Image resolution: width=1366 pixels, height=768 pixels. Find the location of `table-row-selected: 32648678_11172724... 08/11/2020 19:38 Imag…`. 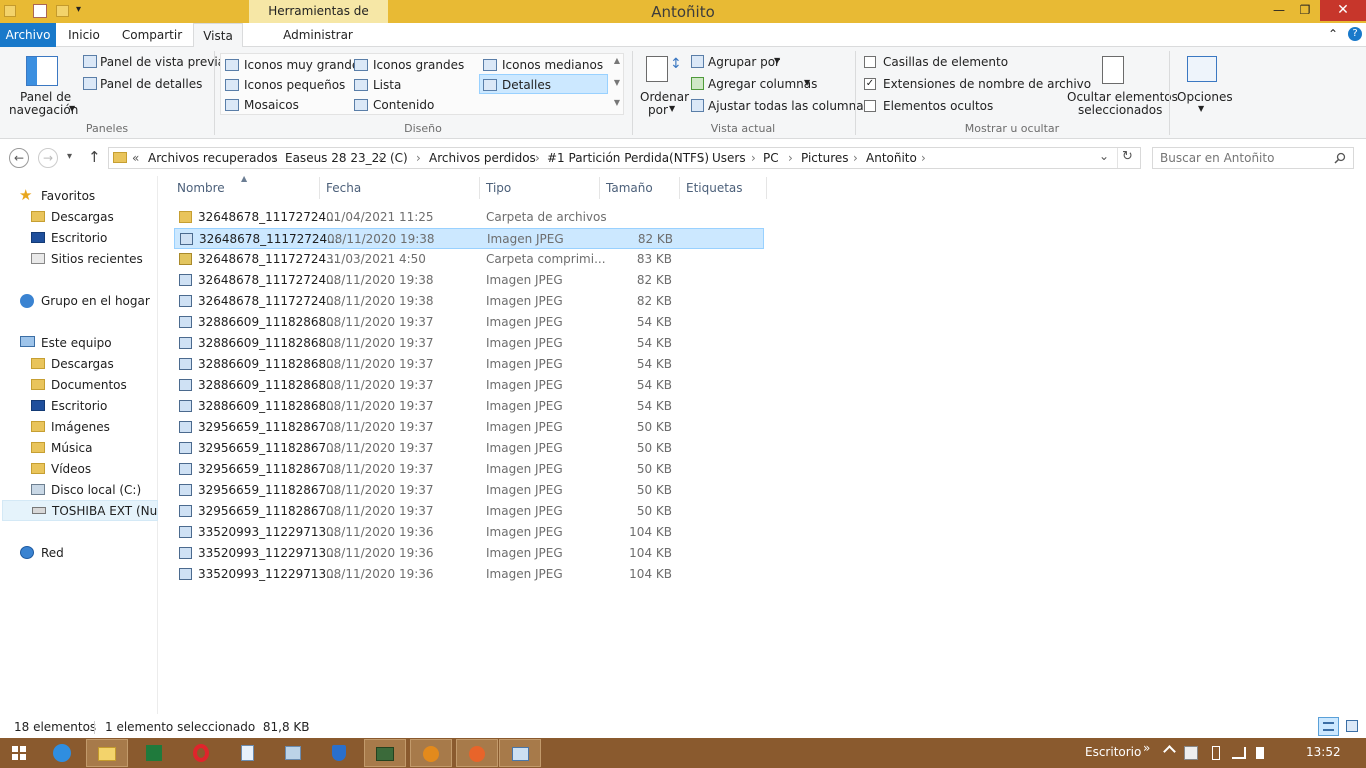

table-row-selected: 32648678_11172724... 08/11/2020 19:38 Imag… is located at coordinates (469, 238).